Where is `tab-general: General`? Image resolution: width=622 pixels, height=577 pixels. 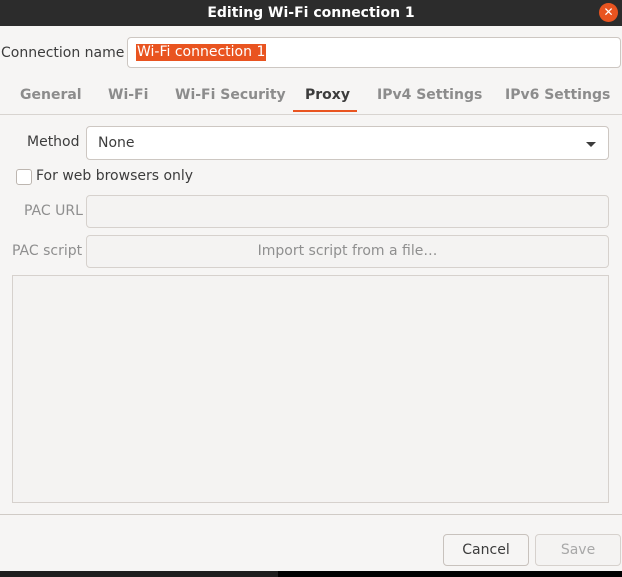
tab-general: General is located at coordinates (51, 95).